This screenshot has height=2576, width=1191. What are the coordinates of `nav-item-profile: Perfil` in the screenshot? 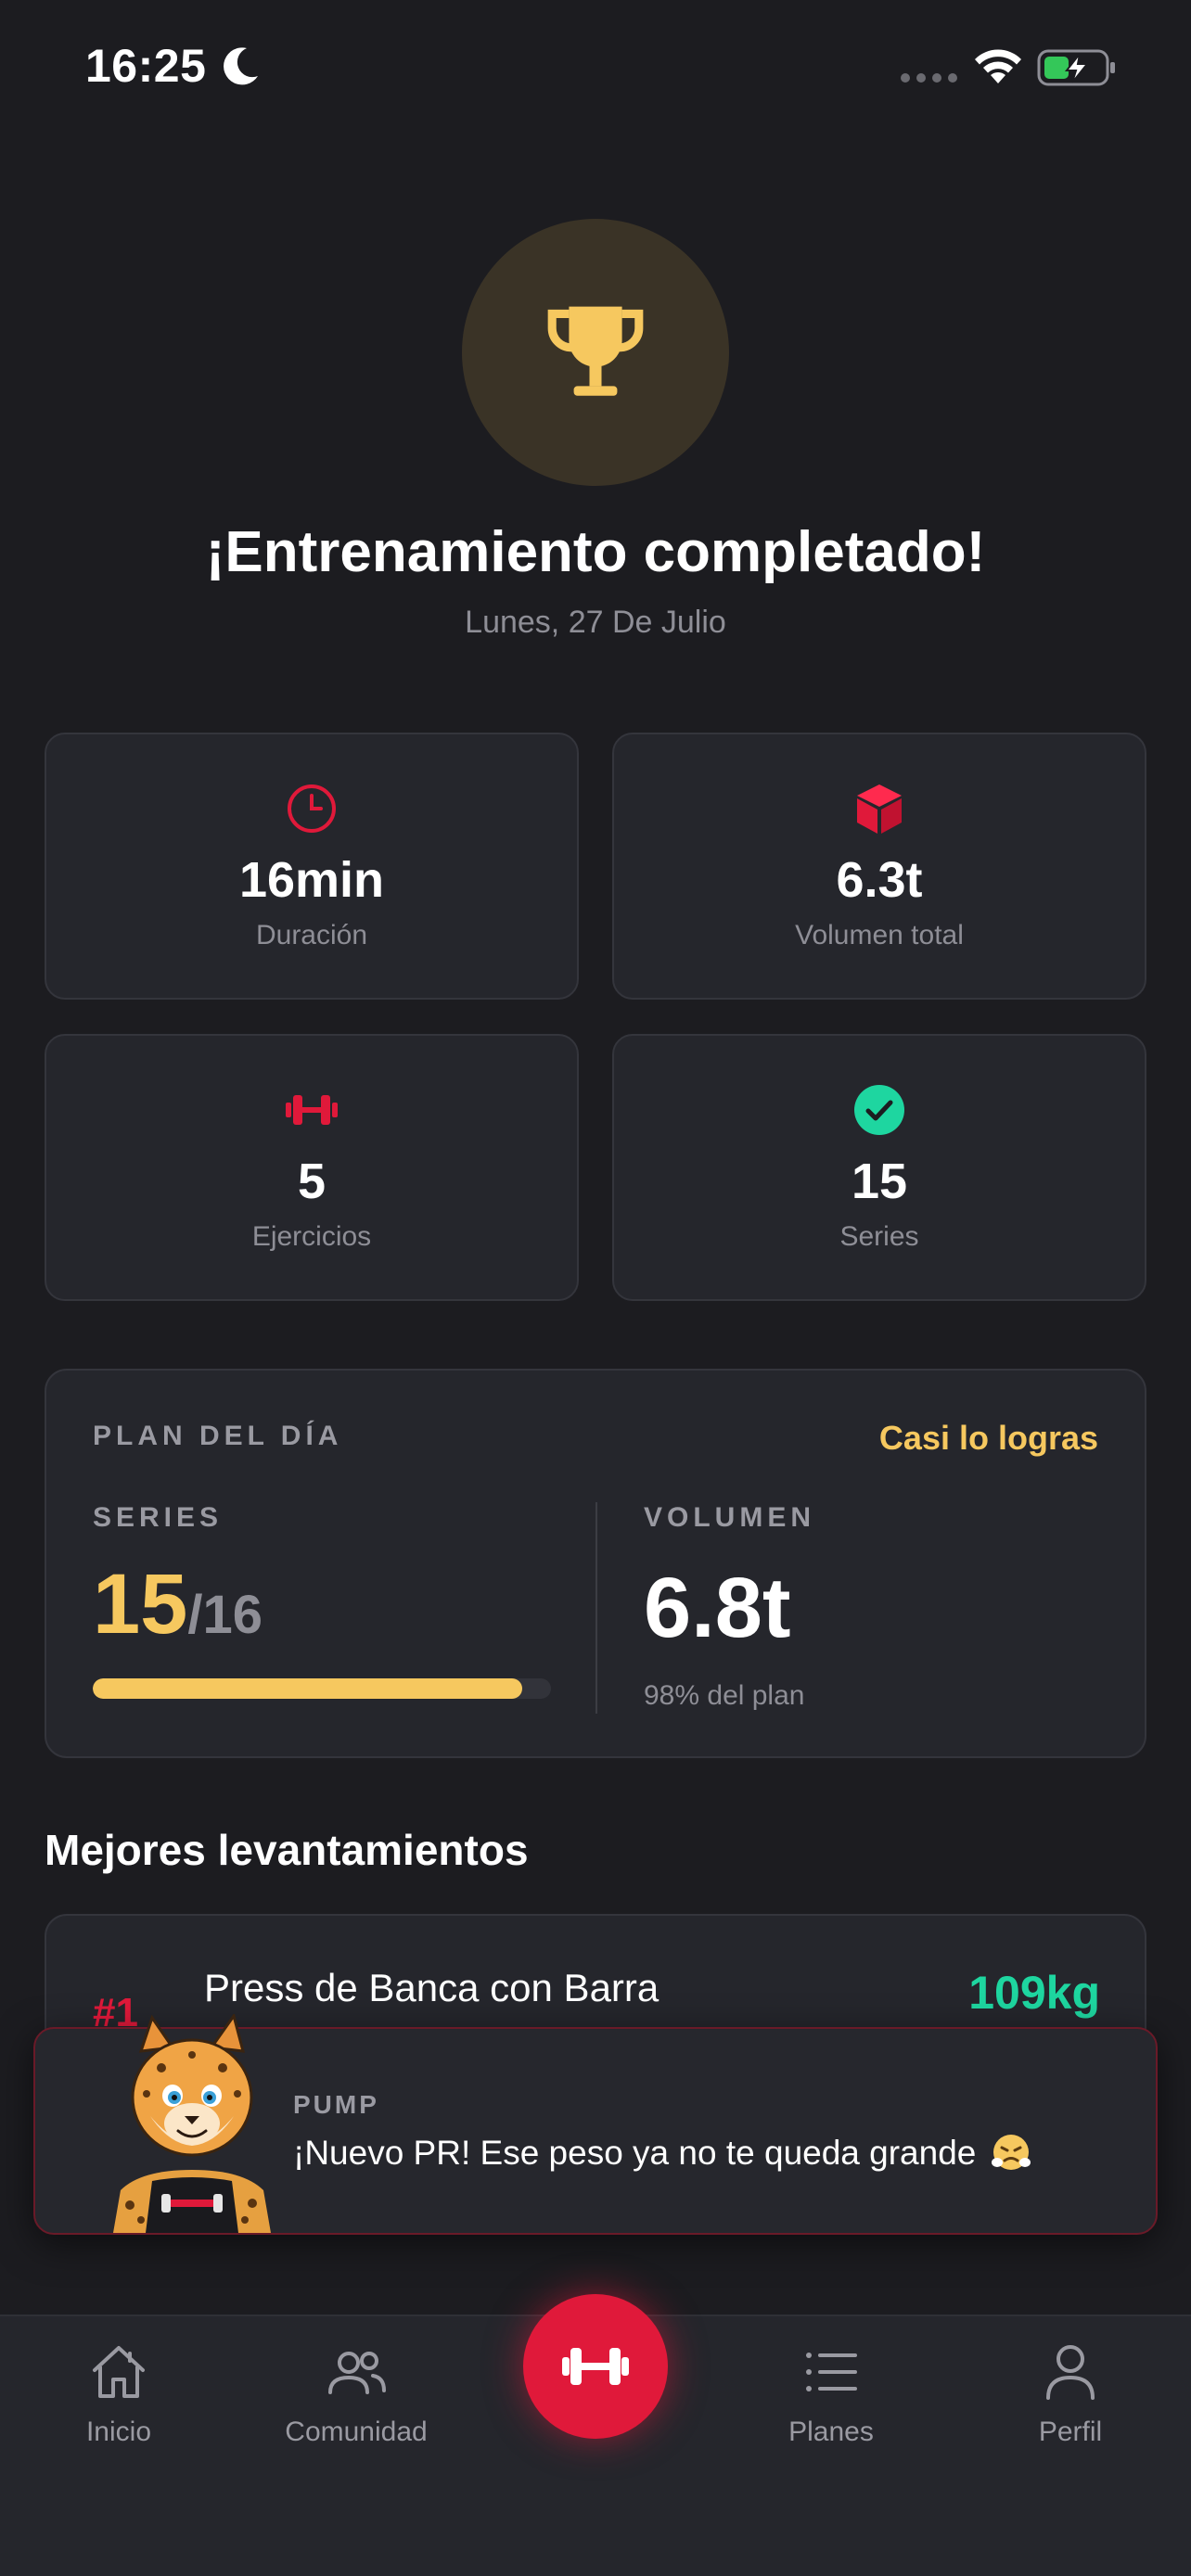 It's located at (1070, 2394).